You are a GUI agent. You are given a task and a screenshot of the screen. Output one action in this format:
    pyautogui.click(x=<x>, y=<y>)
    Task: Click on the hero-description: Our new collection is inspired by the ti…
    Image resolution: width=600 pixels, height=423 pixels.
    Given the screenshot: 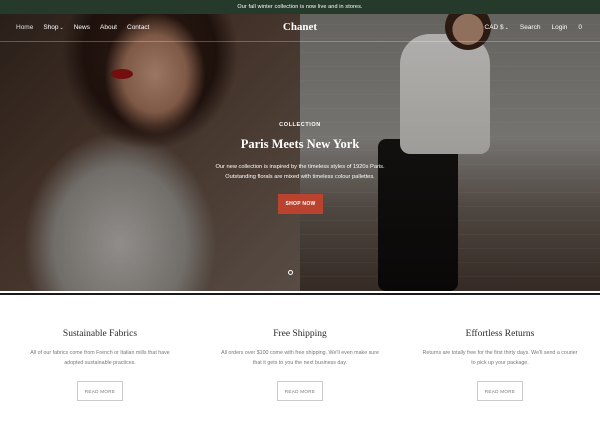 What is the action you would take?
    pyautogui.click(x=300, y=172)
    